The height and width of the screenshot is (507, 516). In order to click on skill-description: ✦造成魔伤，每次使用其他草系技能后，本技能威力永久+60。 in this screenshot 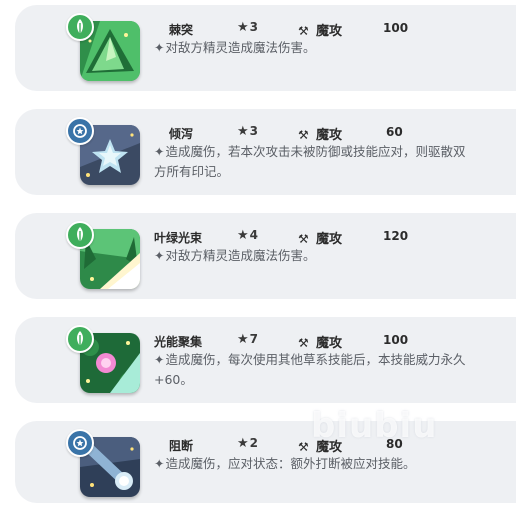, I will do `click(310, 369)`.